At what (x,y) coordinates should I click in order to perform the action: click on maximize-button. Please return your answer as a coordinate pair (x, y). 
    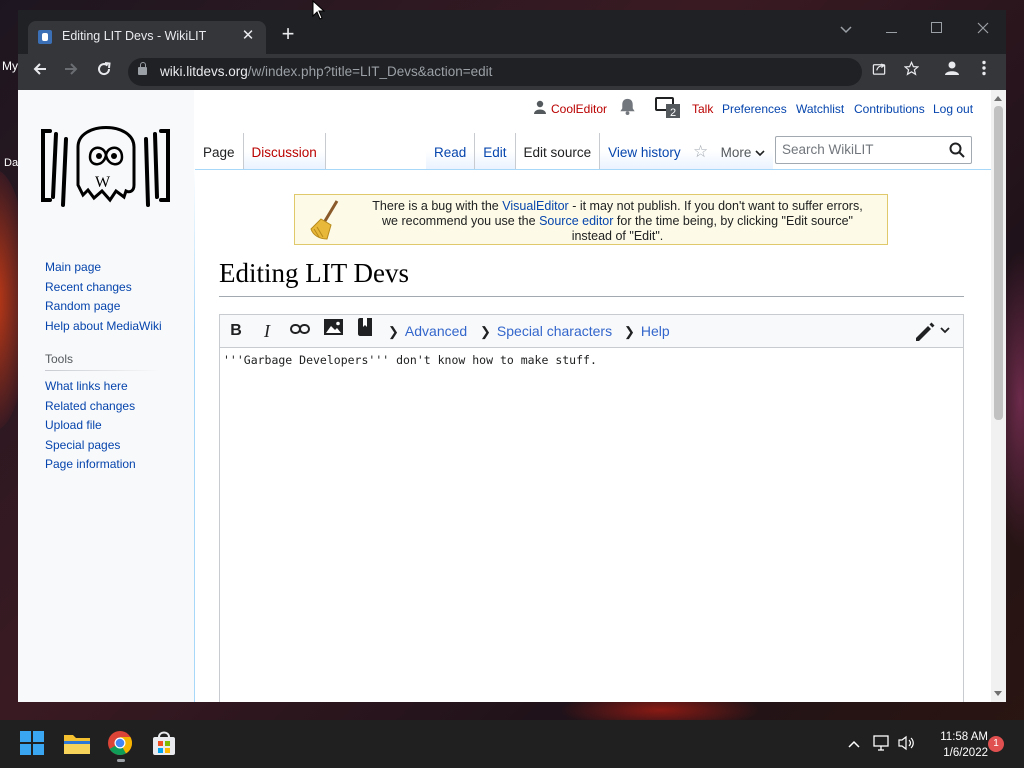
    Looking at the image, I should click on (937, 29).